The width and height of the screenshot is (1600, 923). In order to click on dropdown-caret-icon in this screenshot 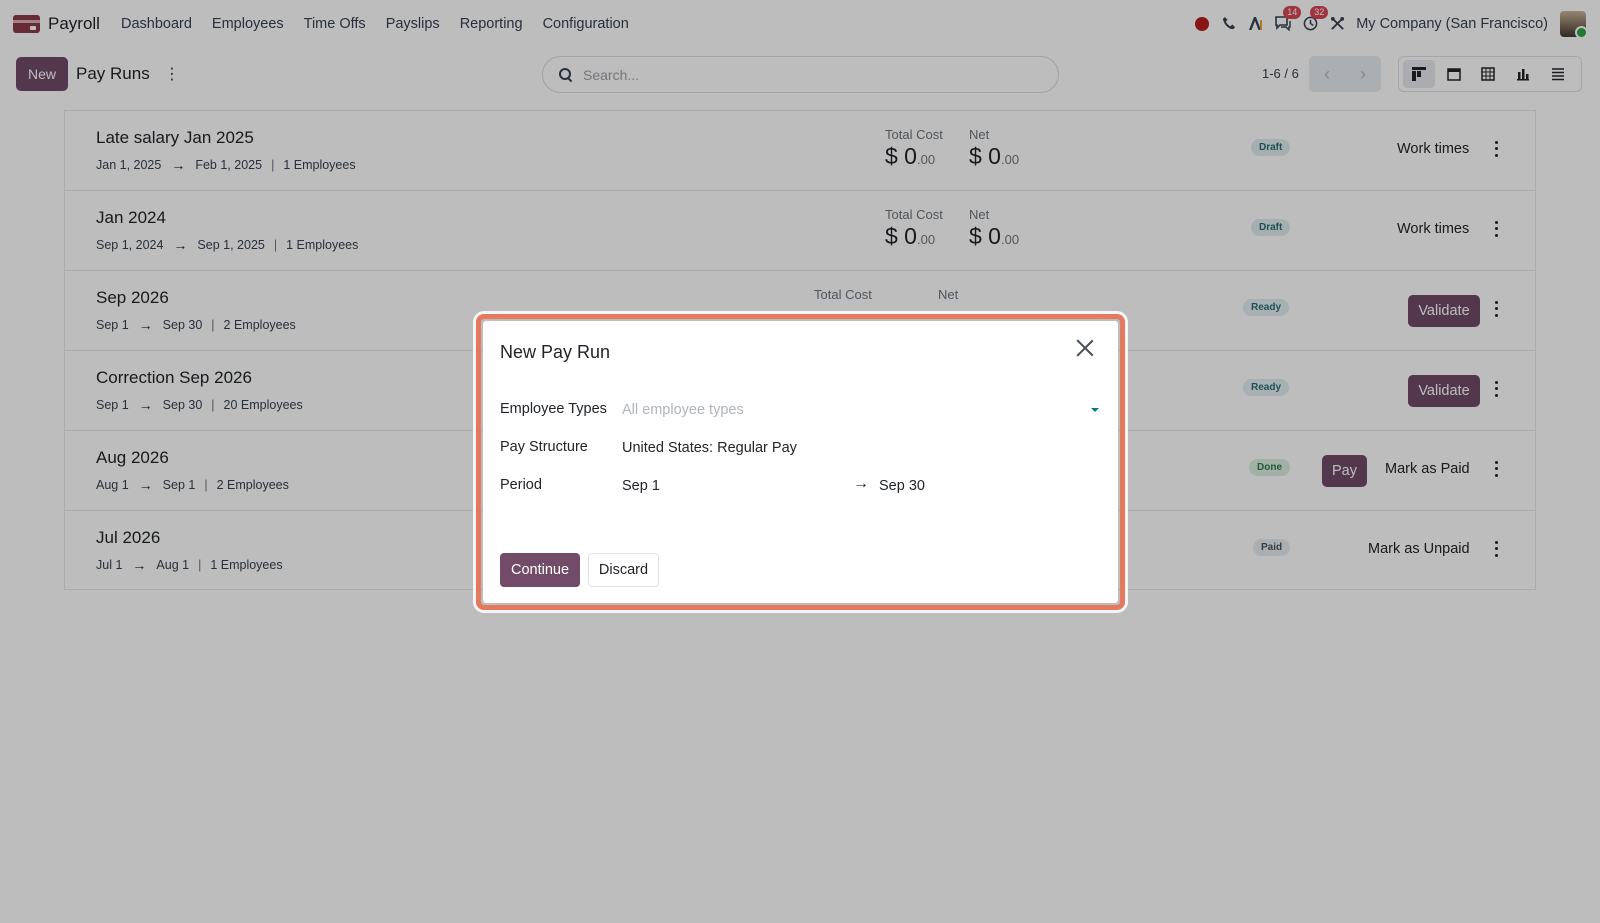, I will do `click(1095, 410)`.